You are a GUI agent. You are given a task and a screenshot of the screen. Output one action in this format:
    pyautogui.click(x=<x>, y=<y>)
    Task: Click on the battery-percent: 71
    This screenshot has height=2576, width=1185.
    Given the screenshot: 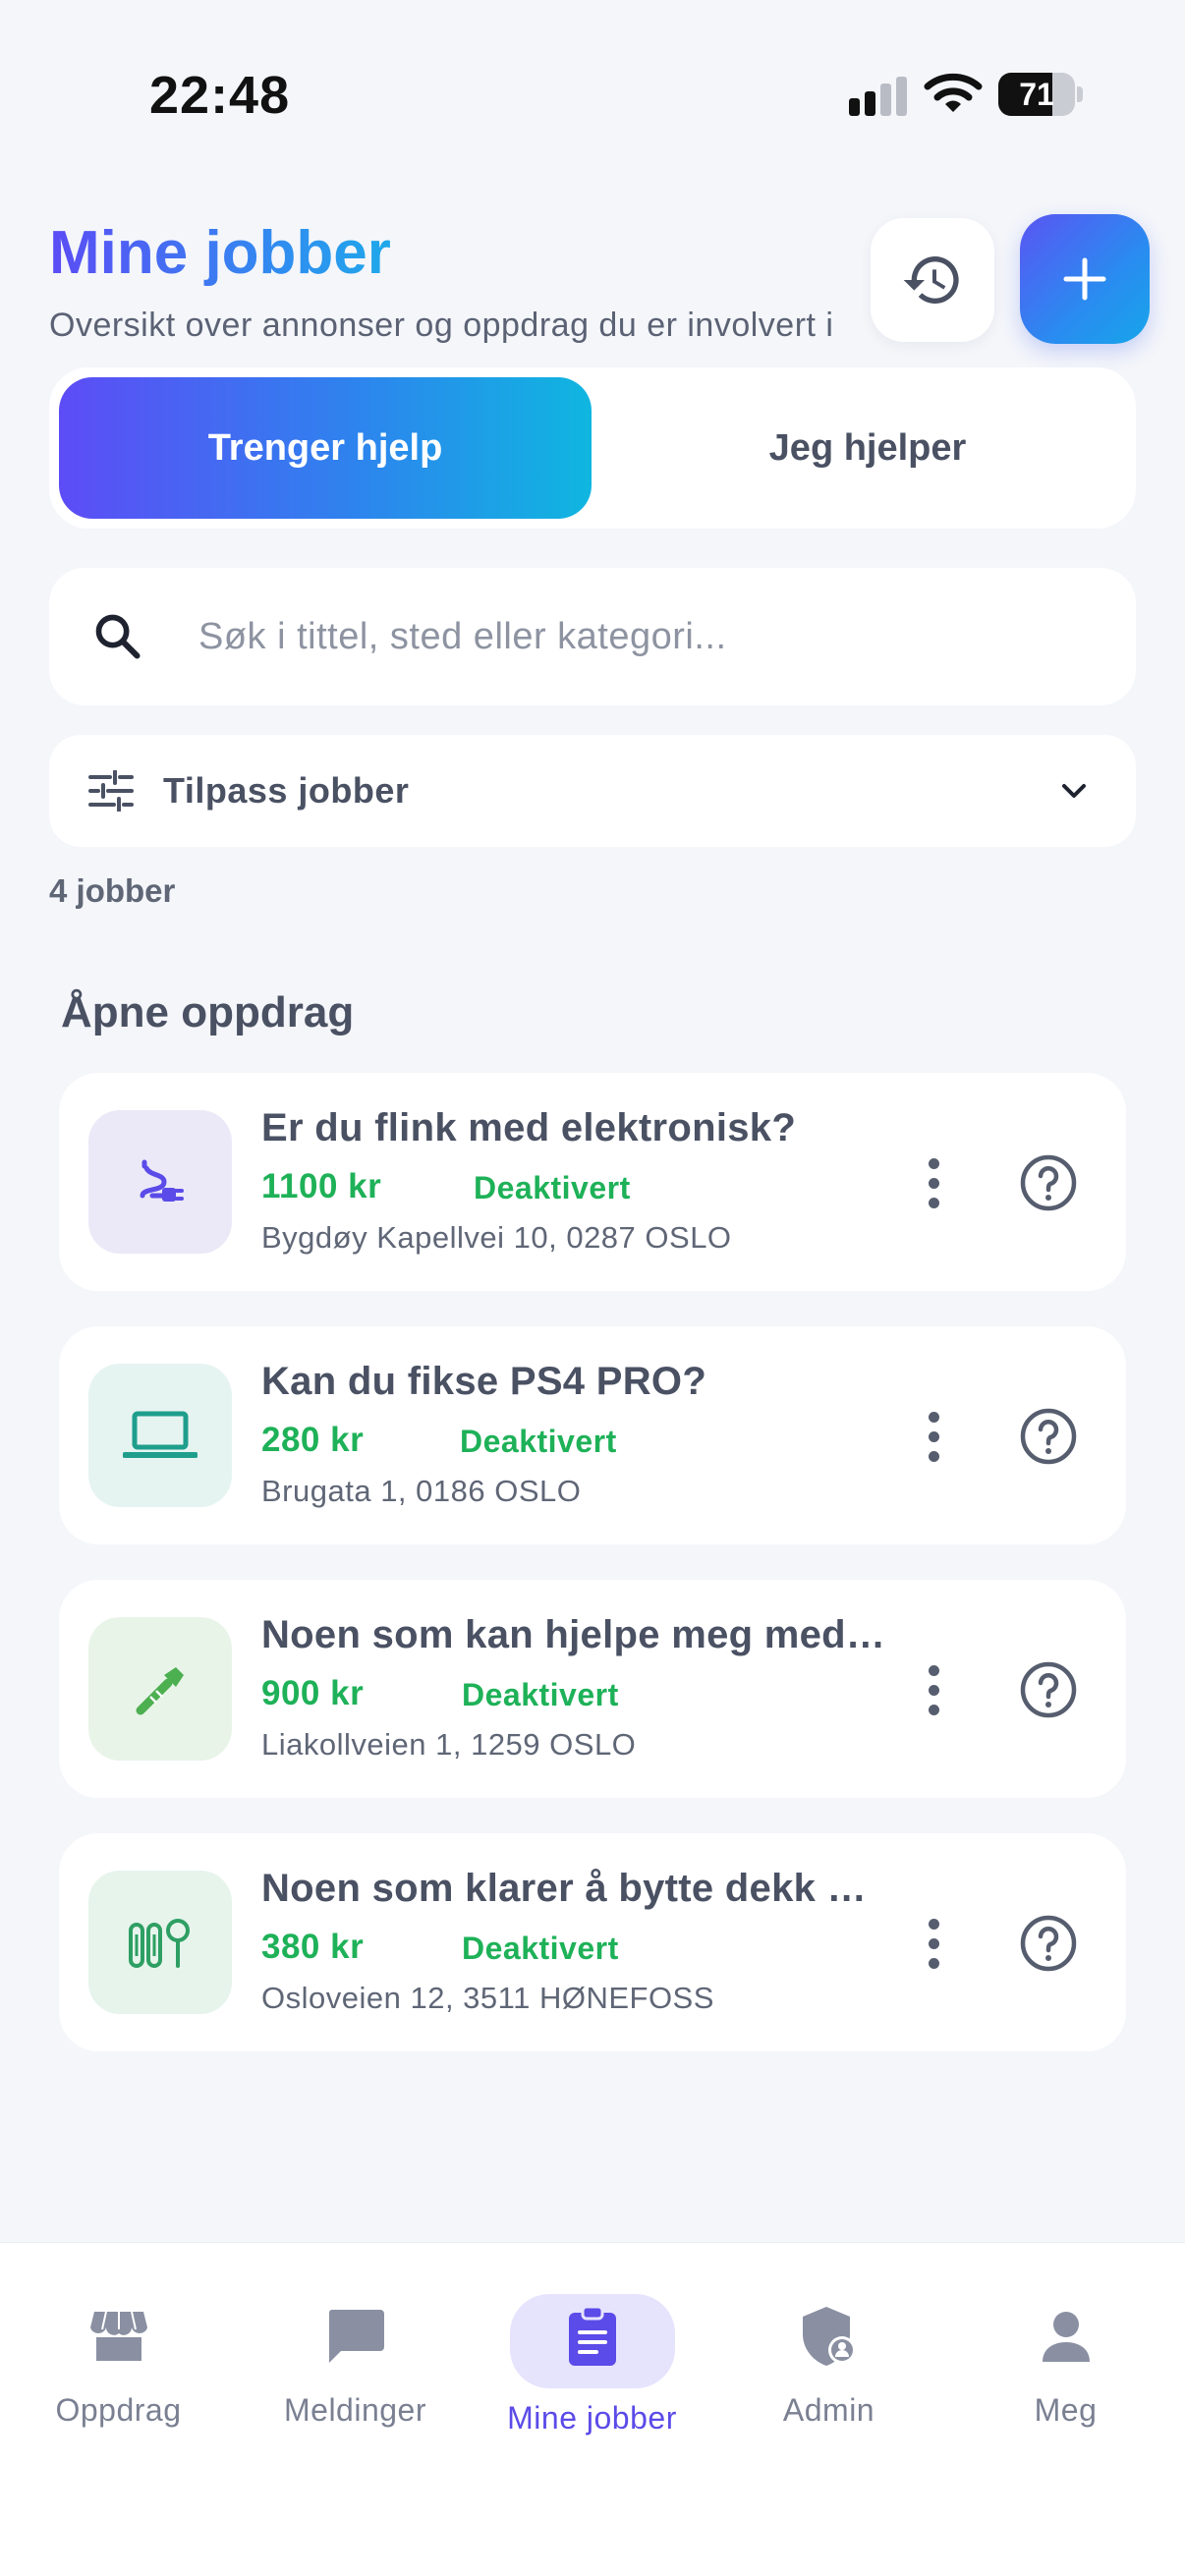 What is the action you would take?
    pyautogui.click(x=1037, y=94)
    